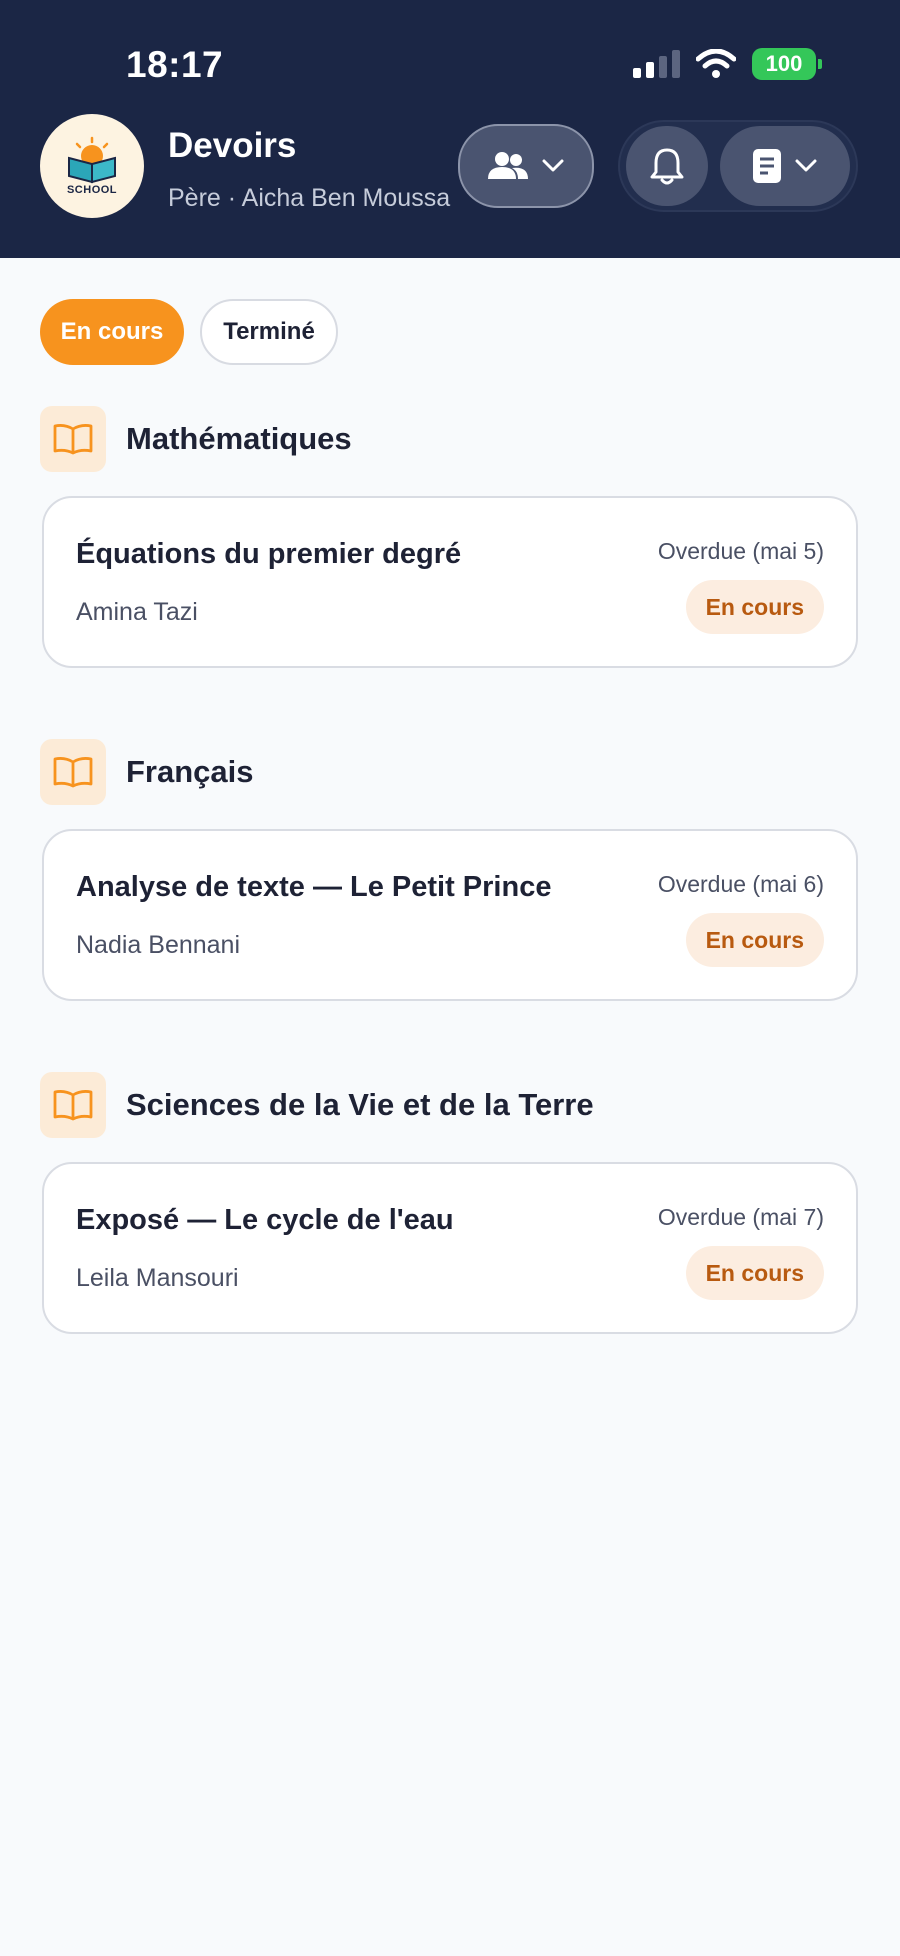 The width and height of the screenshot is (900, 1956). Describe the element at coordinates (157, 1278) in the screenshot. I see `assignment-teacher: Leila Mansouri` at that location.